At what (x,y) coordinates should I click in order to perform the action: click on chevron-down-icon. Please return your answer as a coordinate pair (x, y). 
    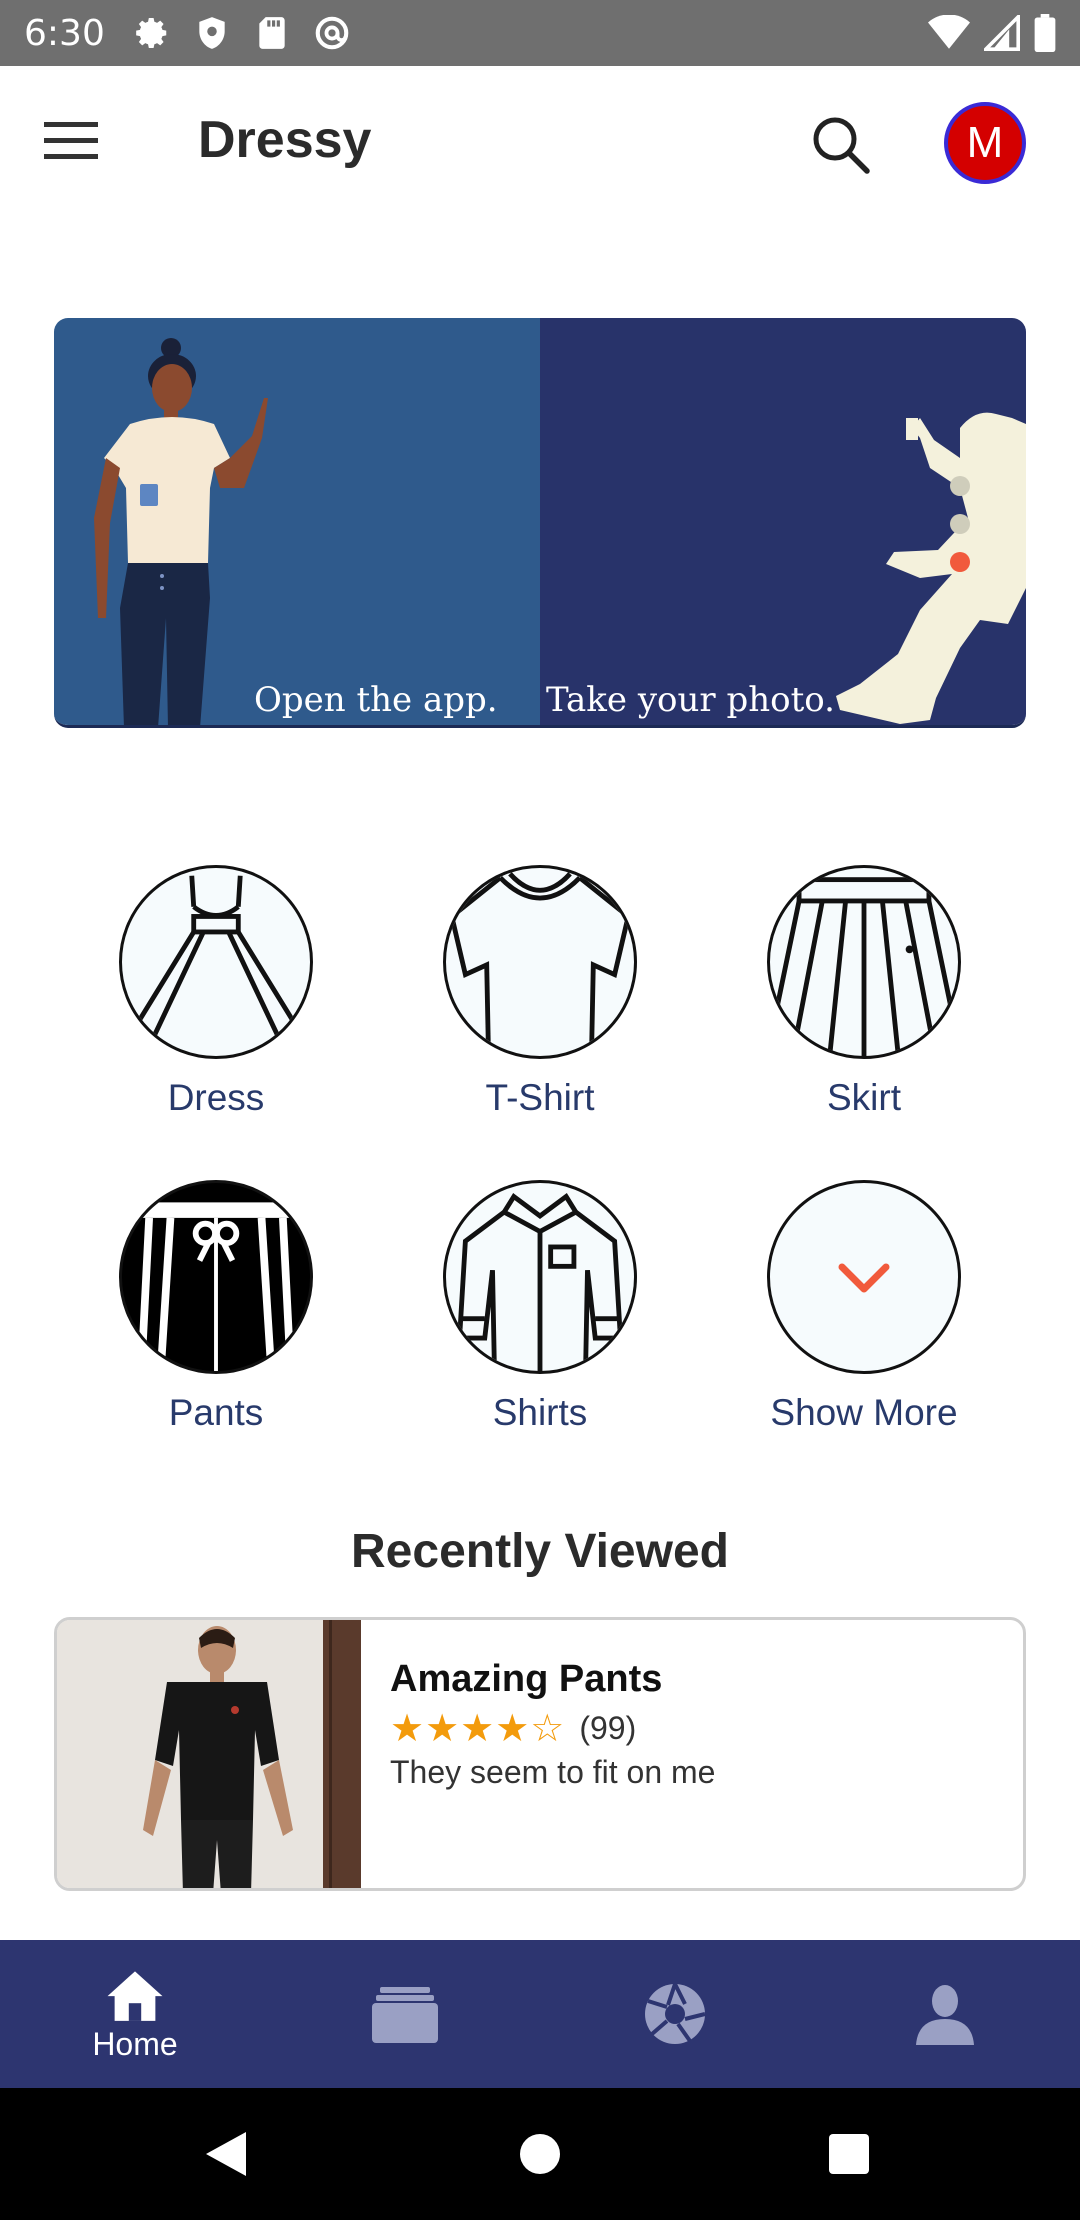
    Looking at the image, I should click on (864, 1278).